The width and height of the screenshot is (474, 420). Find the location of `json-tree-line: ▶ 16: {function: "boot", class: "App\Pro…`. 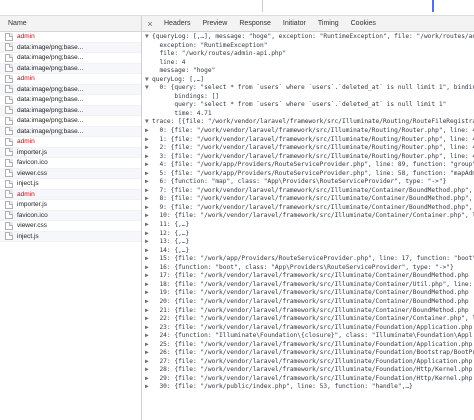

json-tree-line: ▶ 16: {function: "boot", class: "App\Pro… is located at coordinates (309, 268).